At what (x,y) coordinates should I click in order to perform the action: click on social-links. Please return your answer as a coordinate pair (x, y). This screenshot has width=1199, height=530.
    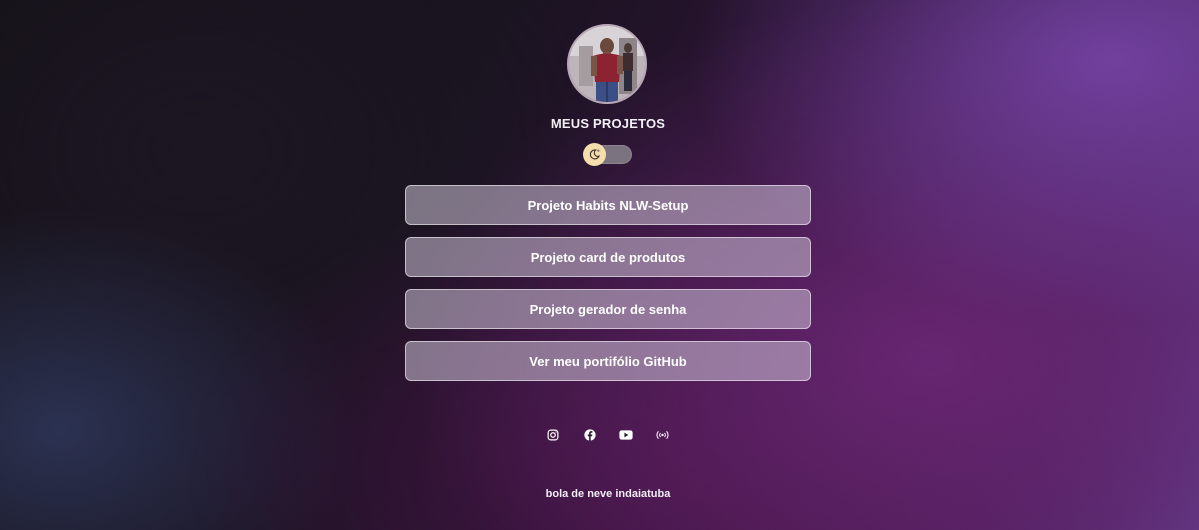
    Looking at the image, I should click on (608, 435).